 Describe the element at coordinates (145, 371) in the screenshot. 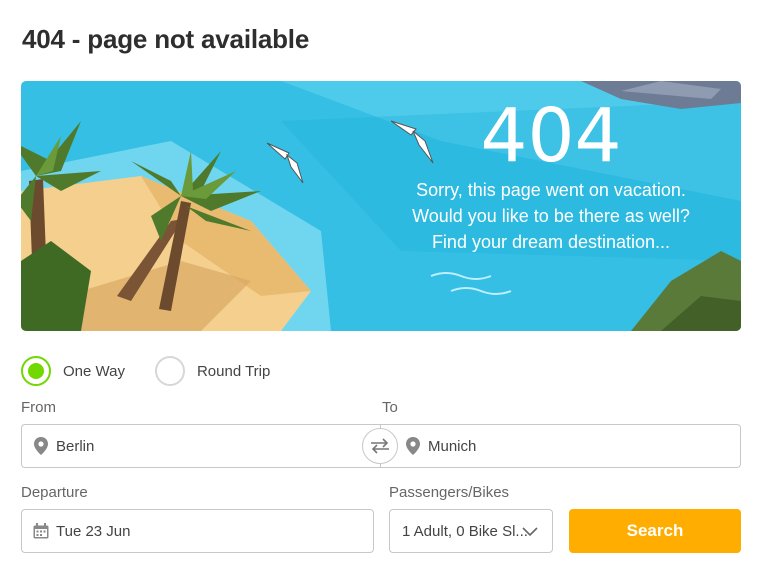

I see `trip-type-selector: One Way Round Trip` at that location.